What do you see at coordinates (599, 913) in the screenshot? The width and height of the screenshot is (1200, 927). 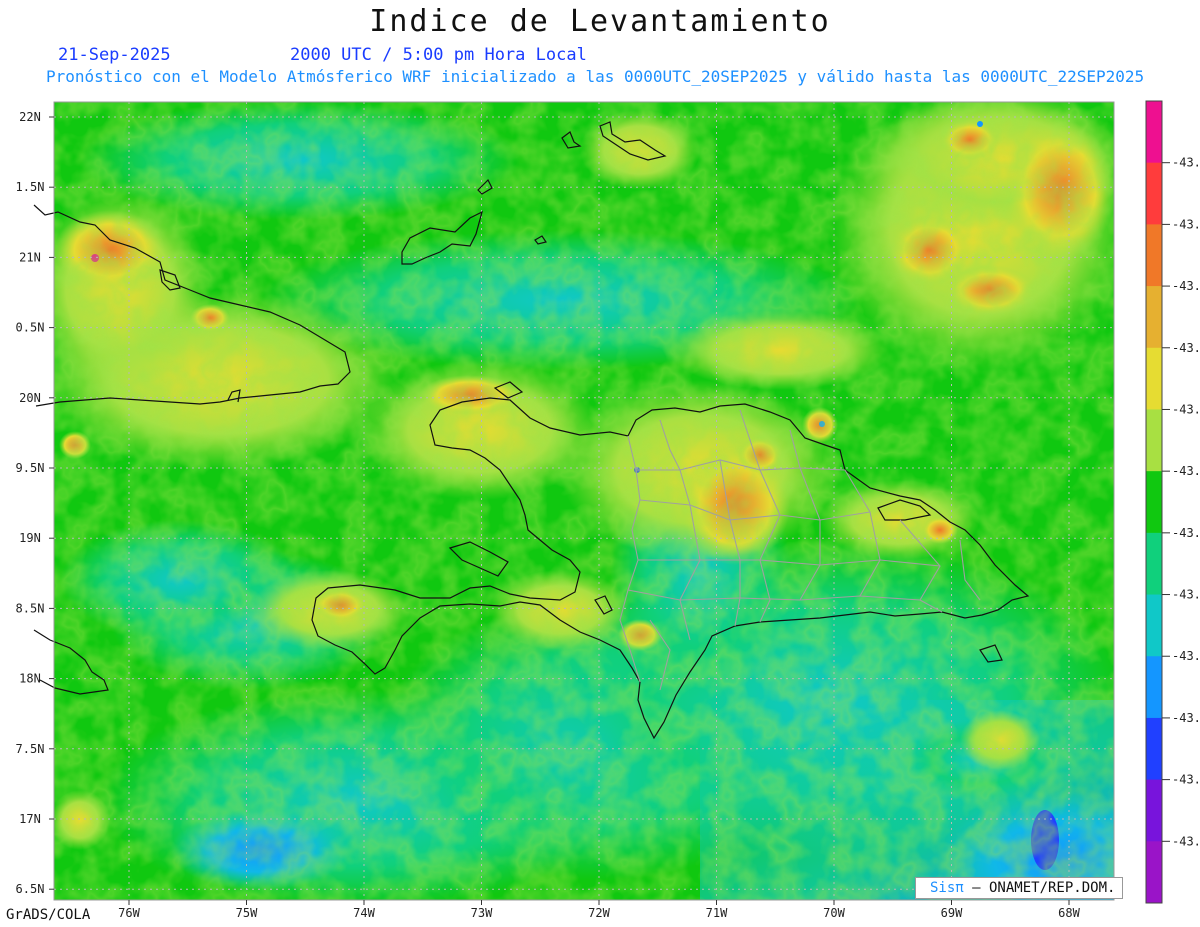 I see `lon-label: 72W` at bounding box center [599, 913].